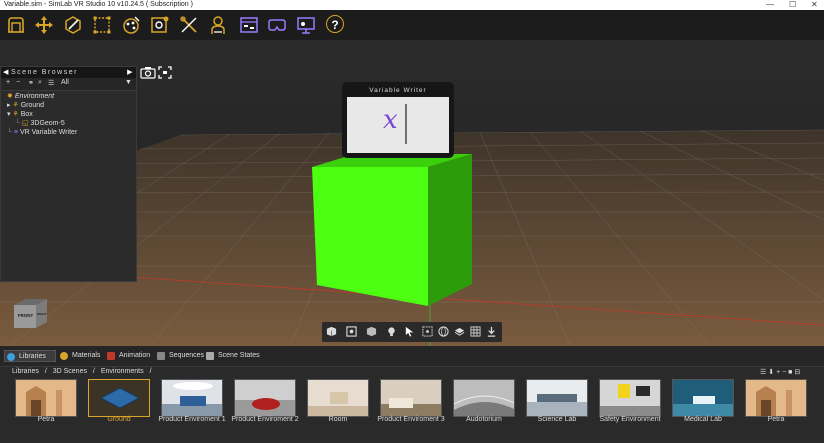  Describe the element at coordinates (46, 398) in the screenshot. I see `library-thumb-petra` at that location.